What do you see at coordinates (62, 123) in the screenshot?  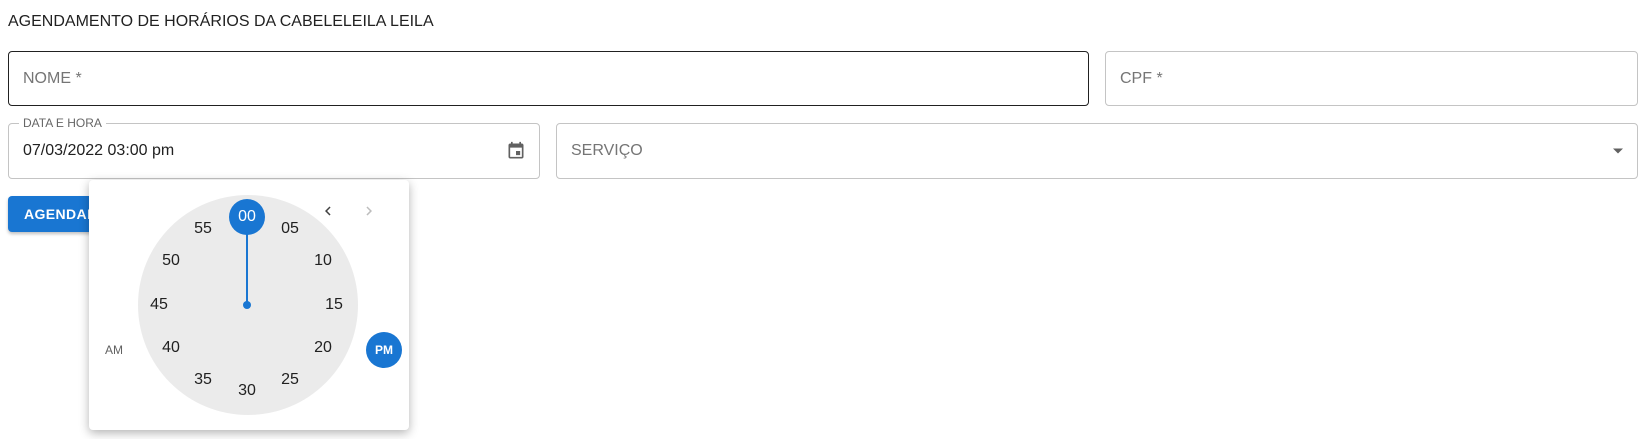 I see `date-time-label: DATA E HORA` at bounding box center [62, 123].